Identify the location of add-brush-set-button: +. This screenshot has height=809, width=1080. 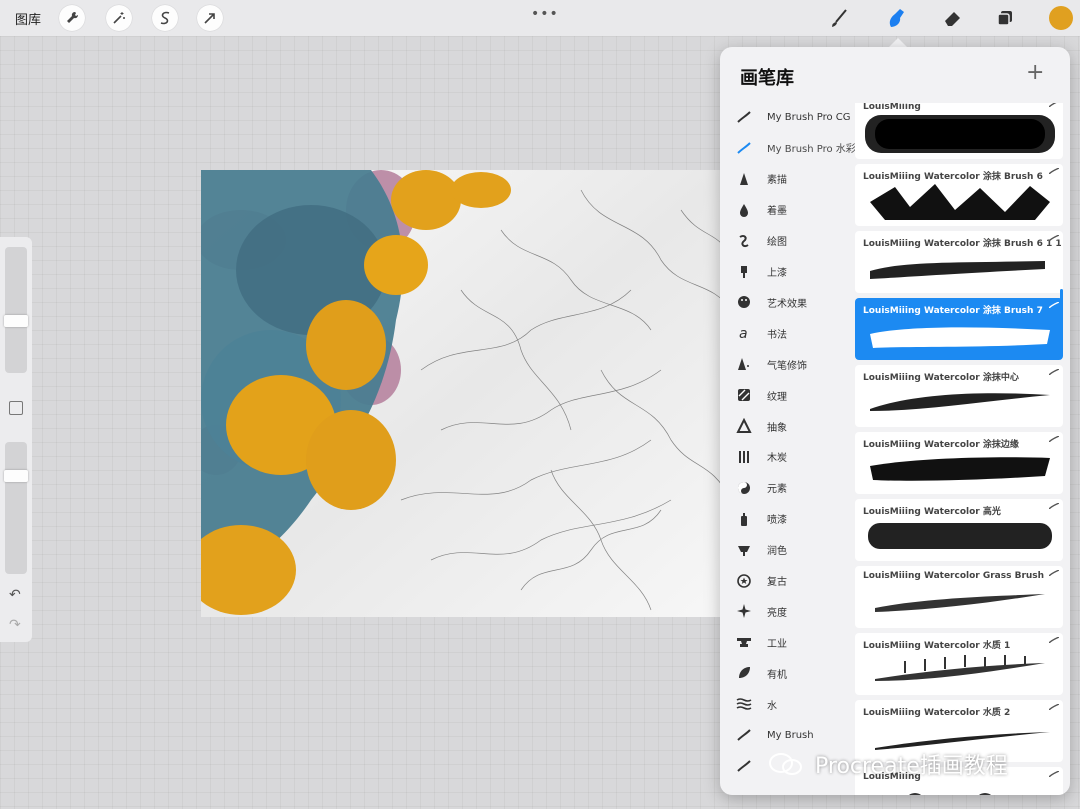
(1035, 73).